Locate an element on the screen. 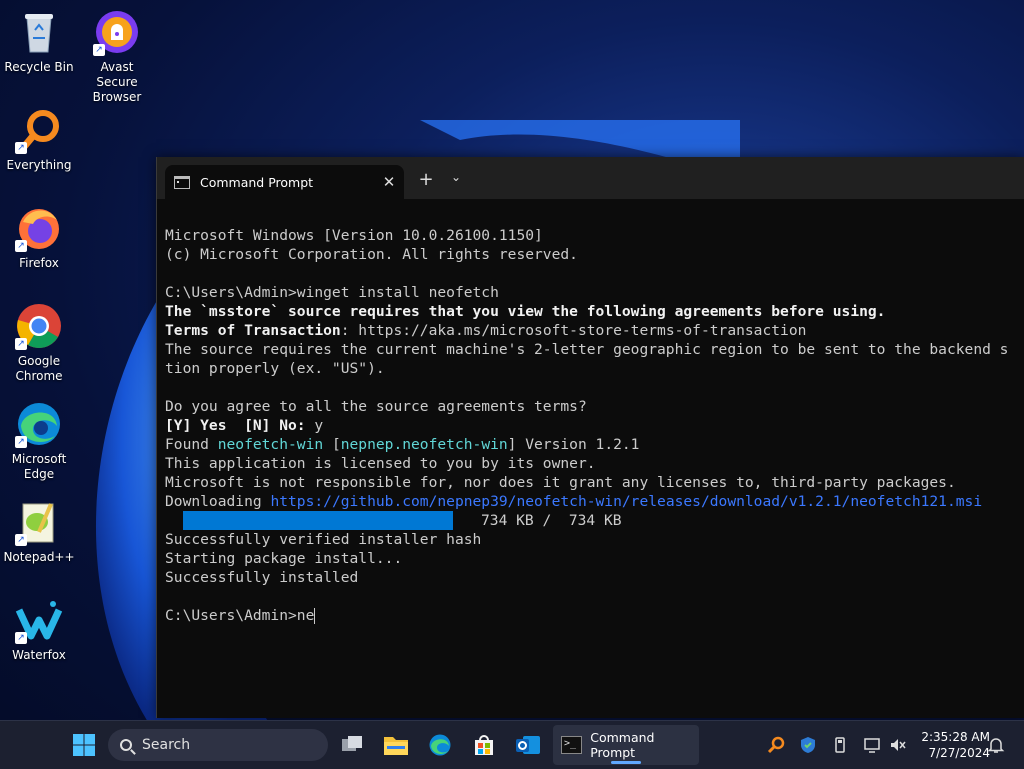 This screenshot has height=769, width=1024. firefox-icon: ↗ is located at coordinates (39, 228).